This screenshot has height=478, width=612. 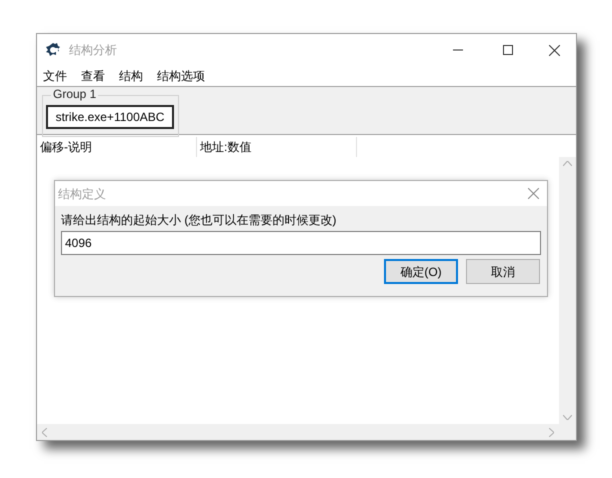 I want to click on menu-item: 结构, so click(x=131, y=76).